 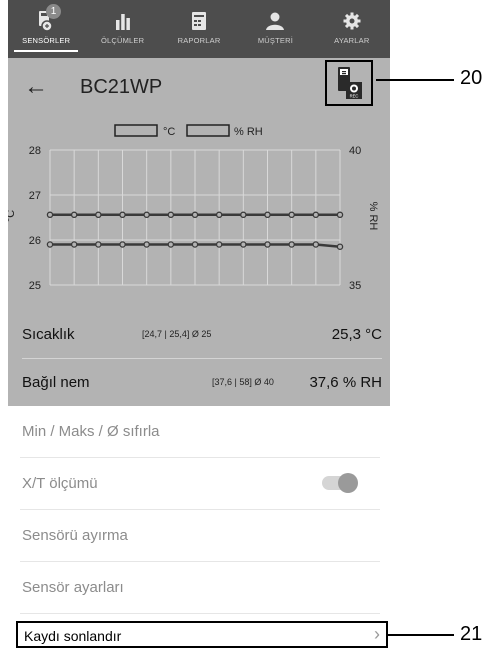 What do you see at coordinates (275, 40) in the screenshot?
I see `nav-label: MÜŞTERİ` at bounding box center [275, 40].